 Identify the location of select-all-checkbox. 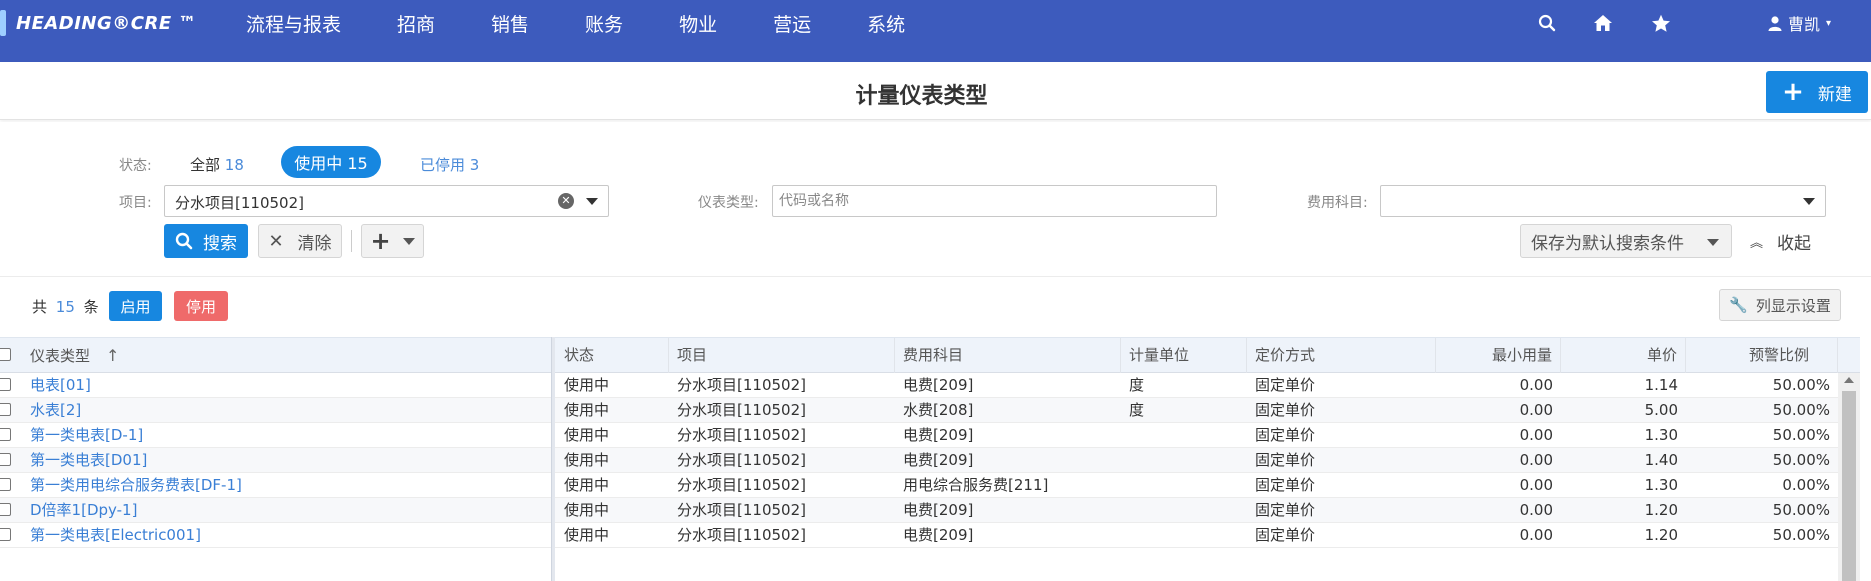
(5, 354).